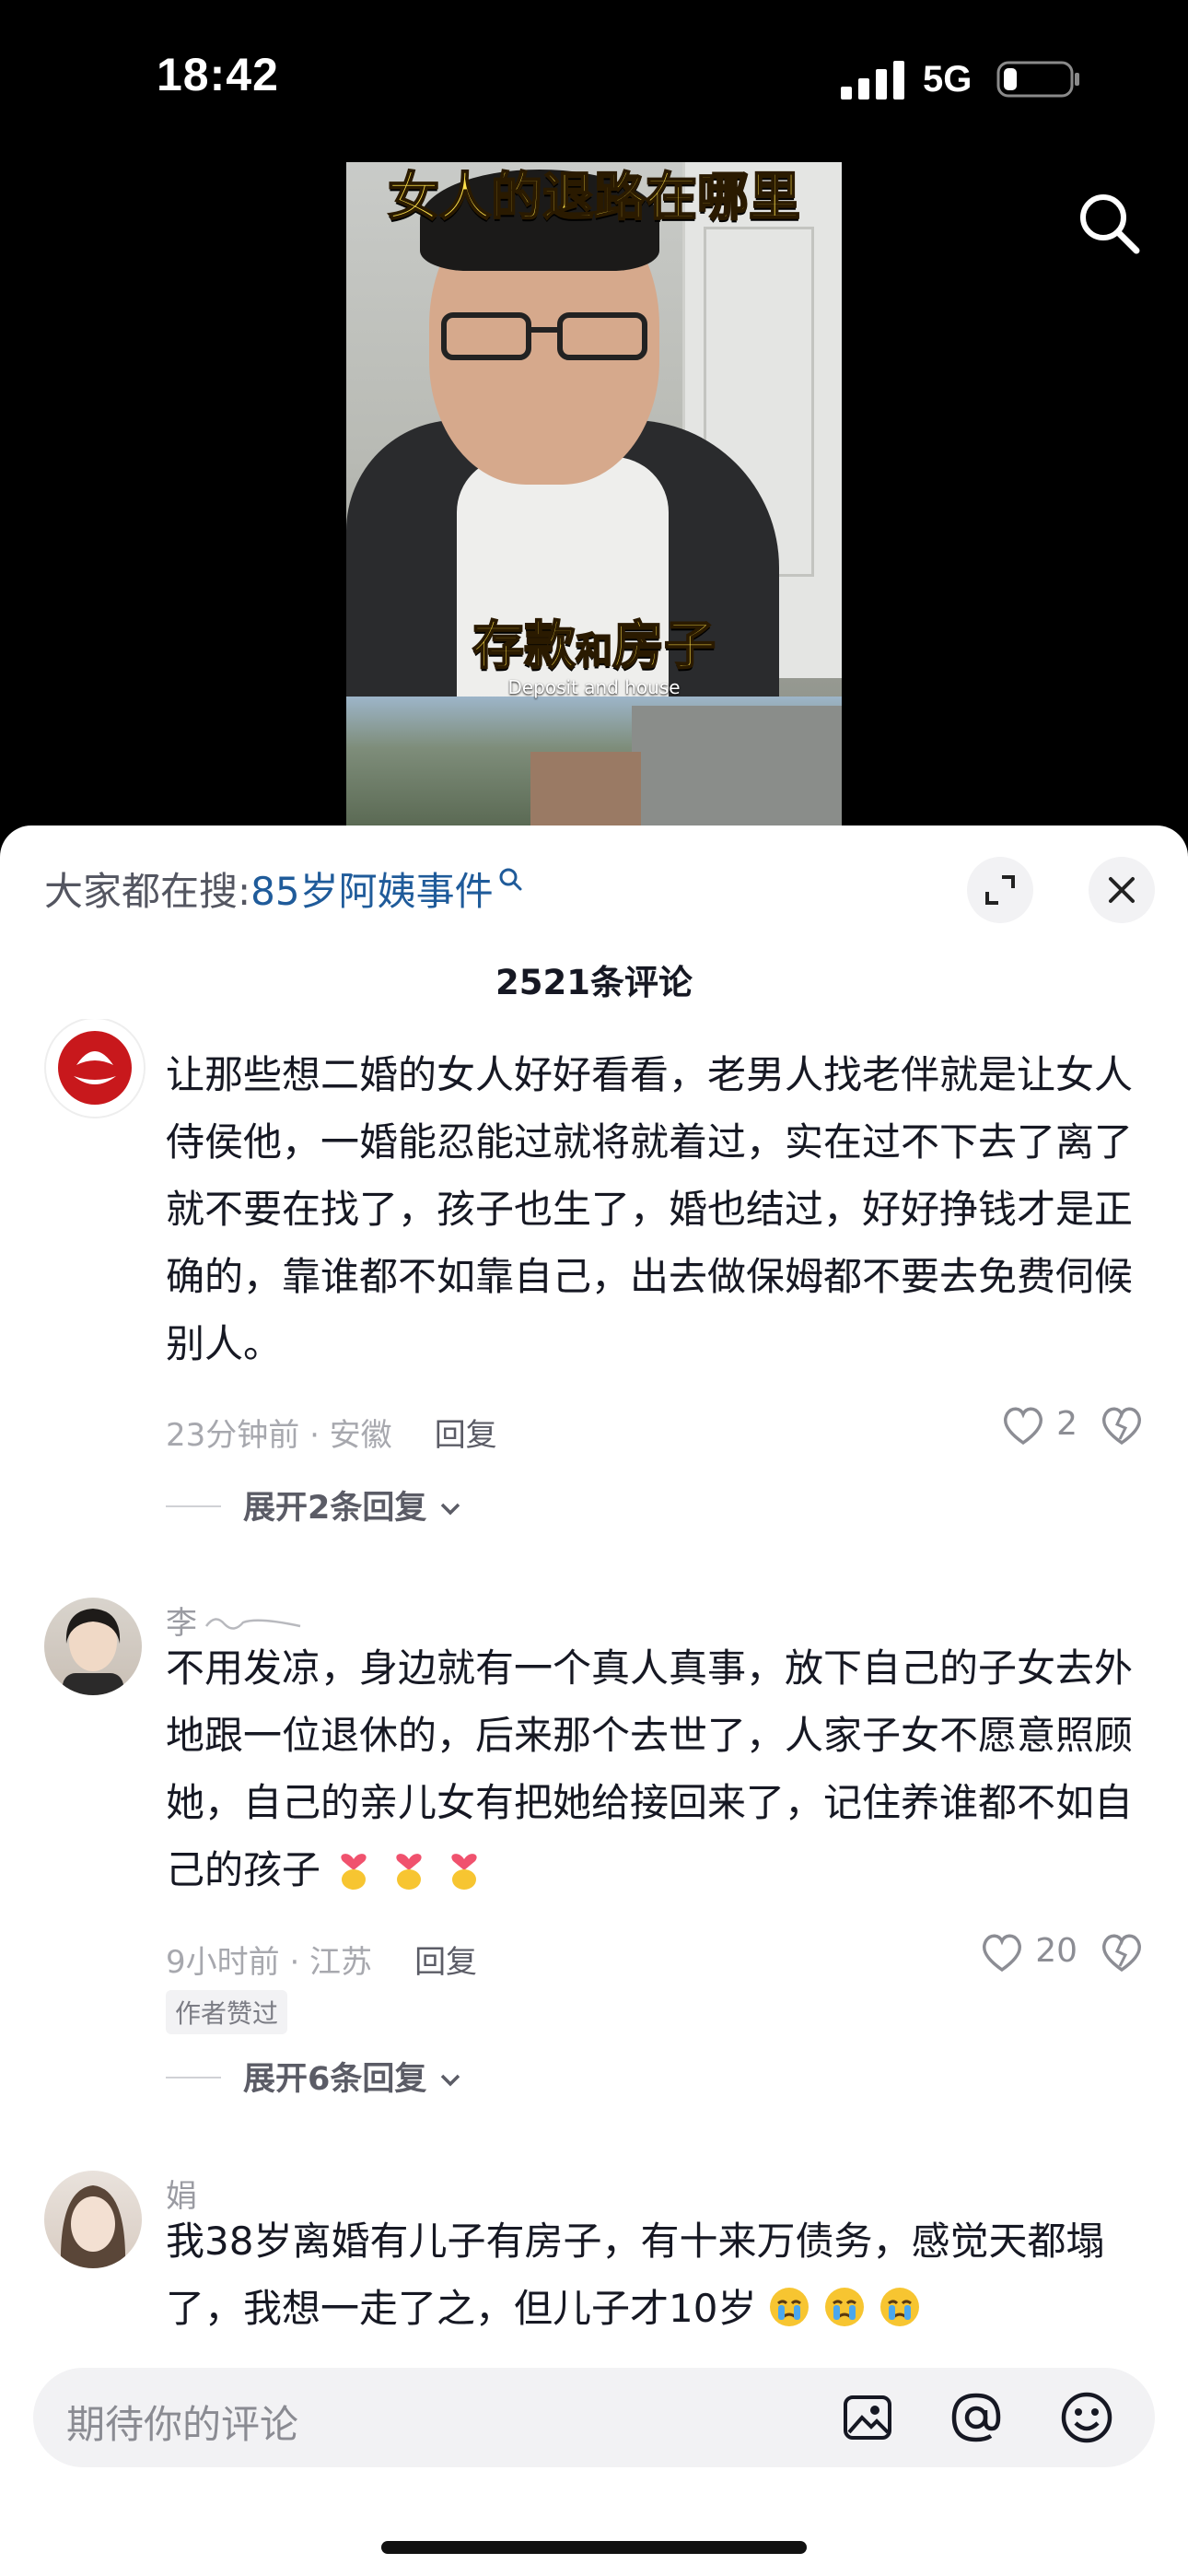  Describe the element at coordinates (1086, 2417) in the screenshot. I see `emoji-icon` at that location.